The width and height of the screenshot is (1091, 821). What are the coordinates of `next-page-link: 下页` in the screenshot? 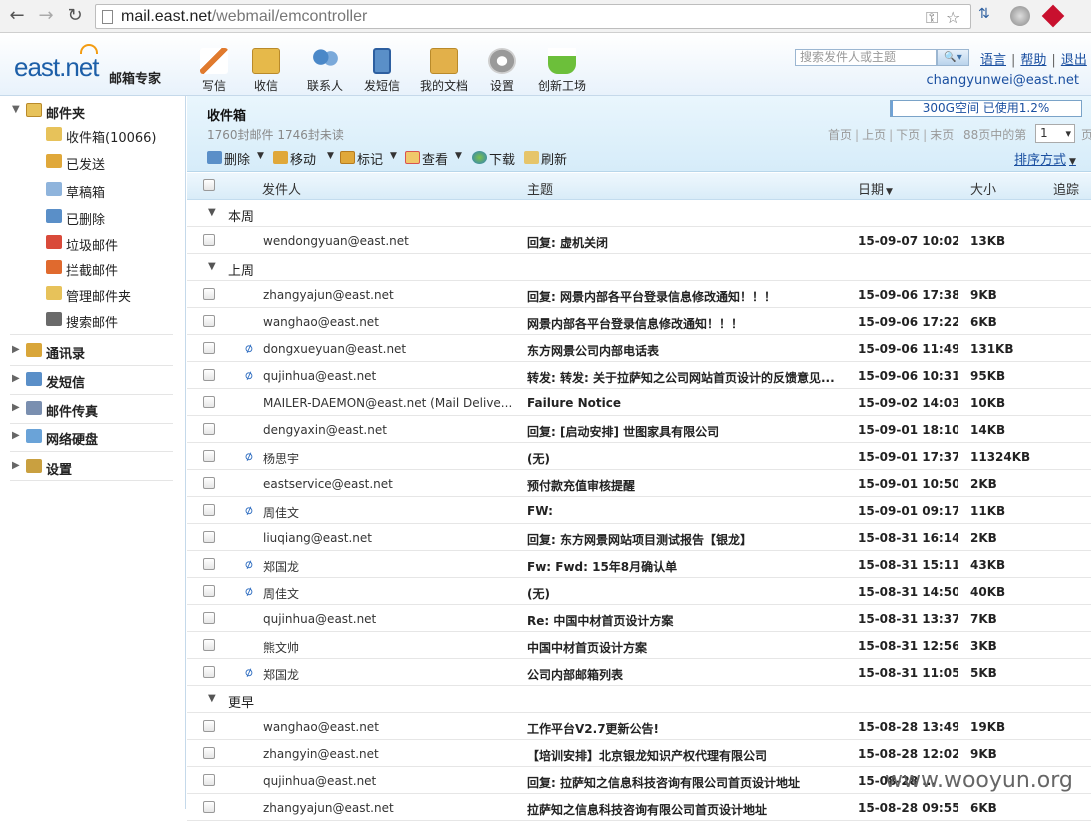 It's located at (908, 135).